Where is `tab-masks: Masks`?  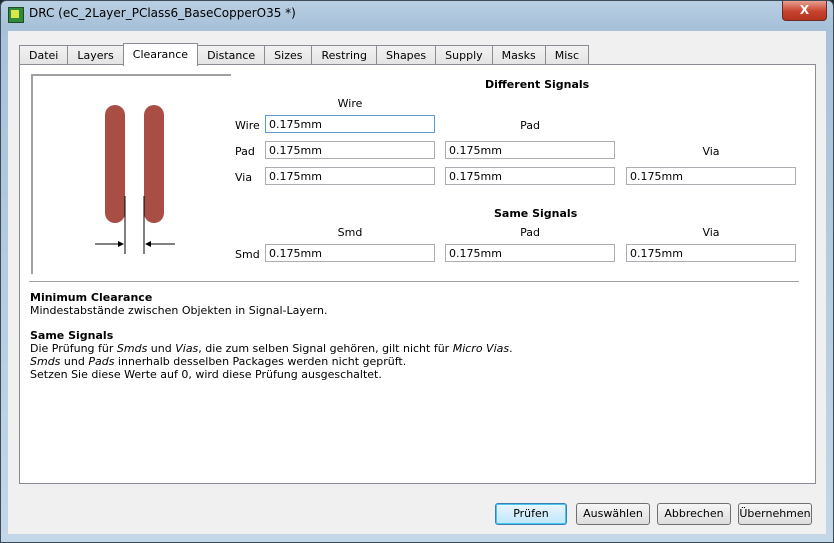
tab-masks: Masks is located at coordinates (518, 55).